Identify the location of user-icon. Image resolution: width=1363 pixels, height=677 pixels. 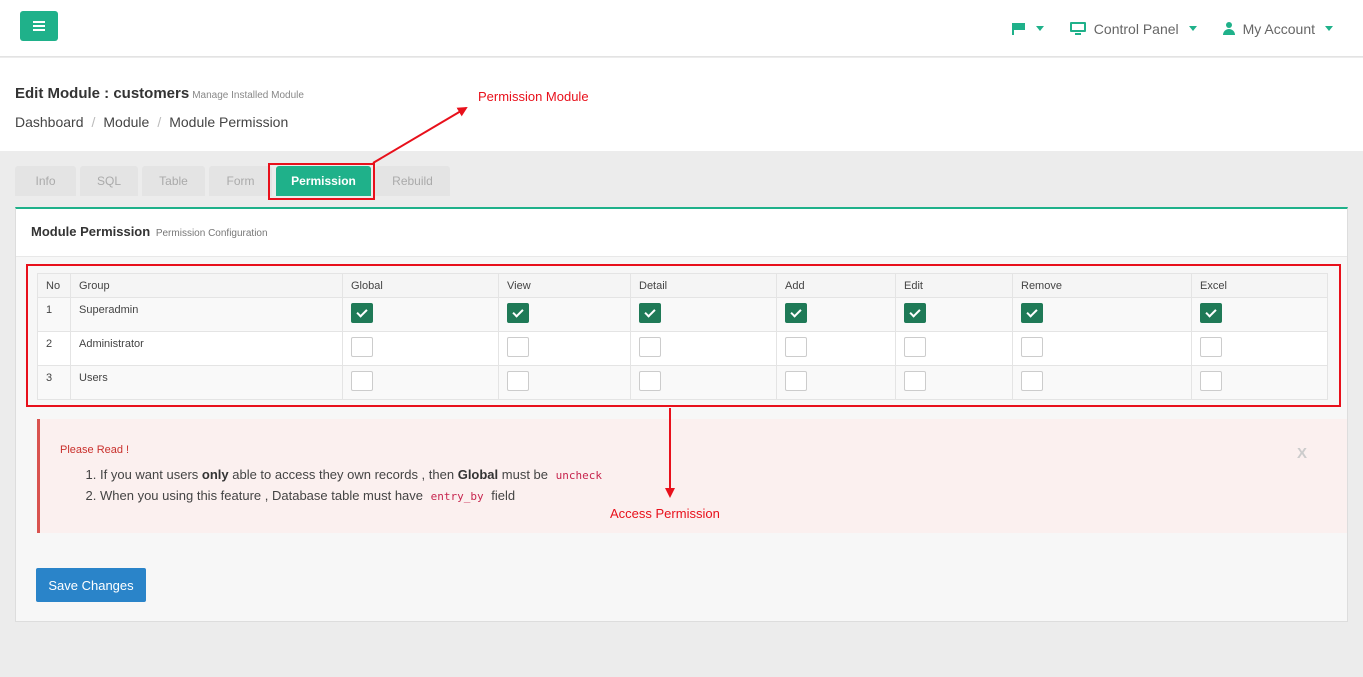
(1228, 28).